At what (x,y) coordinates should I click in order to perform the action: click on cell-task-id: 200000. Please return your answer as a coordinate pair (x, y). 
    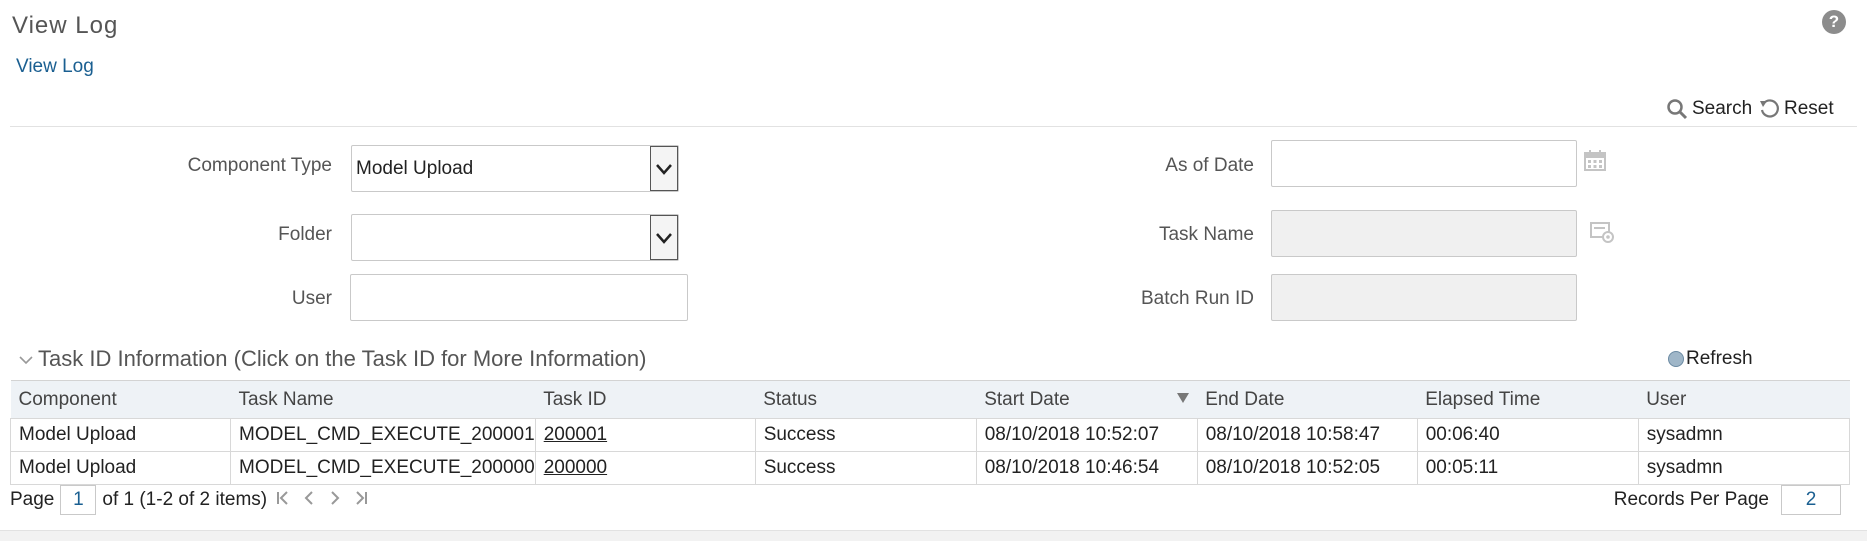
    Looking at the image, I should click on (645, 468).